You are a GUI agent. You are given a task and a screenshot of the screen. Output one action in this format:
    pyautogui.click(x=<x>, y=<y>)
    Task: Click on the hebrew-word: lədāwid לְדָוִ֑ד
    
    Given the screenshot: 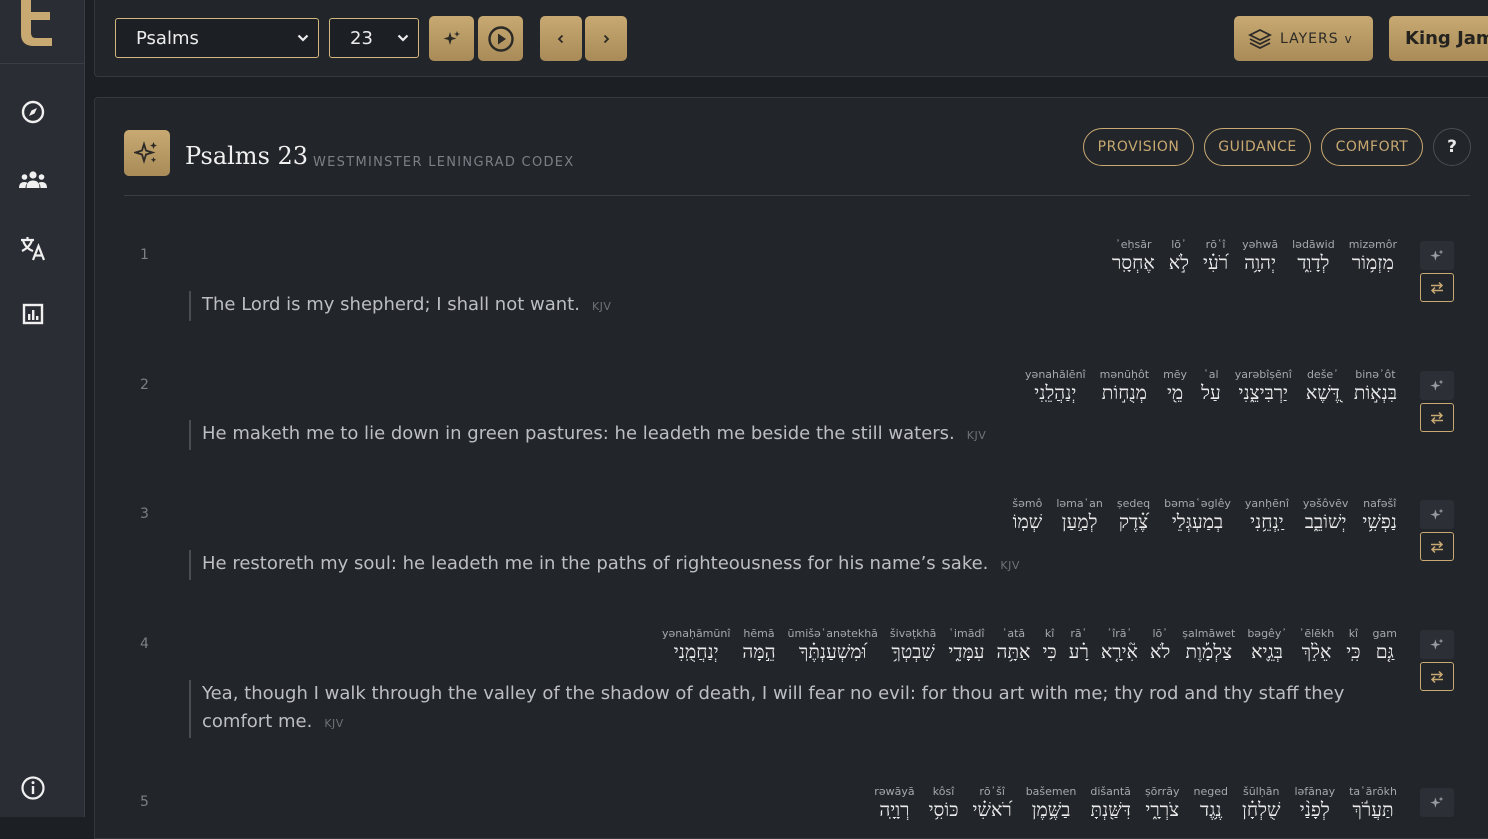 What is the action you would take?
    pyautogui.click(x=1313, y=256)
    